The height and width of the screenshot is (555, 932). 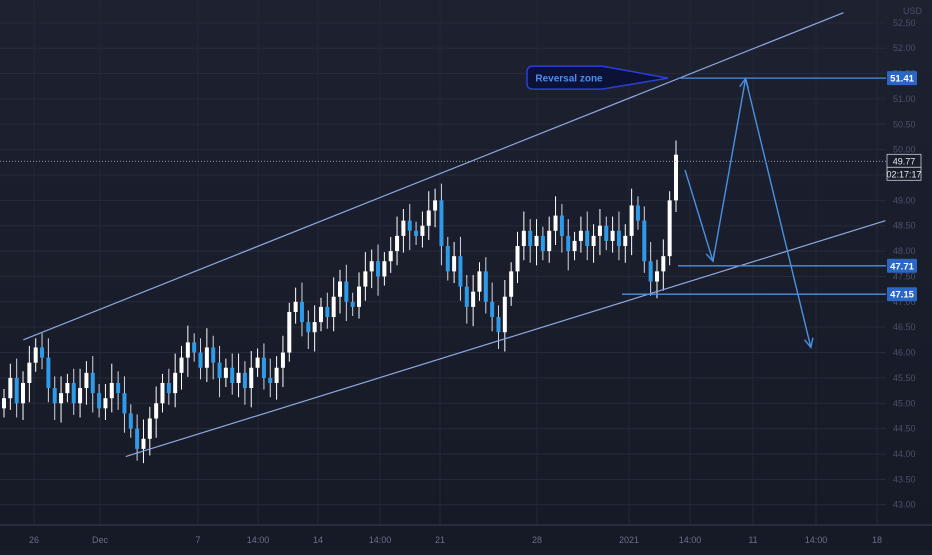 I want to click on y-tick-label: 50.50, so click(x=904, y=124).